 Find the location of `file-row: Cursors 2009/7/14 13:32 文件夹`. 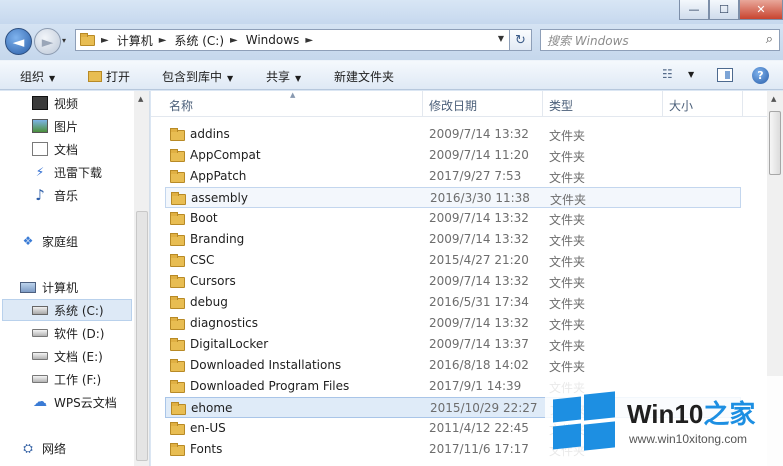

file-row: Cursors 2009/7/14 13:32 文件夹 is located at coordinates (453, 281).